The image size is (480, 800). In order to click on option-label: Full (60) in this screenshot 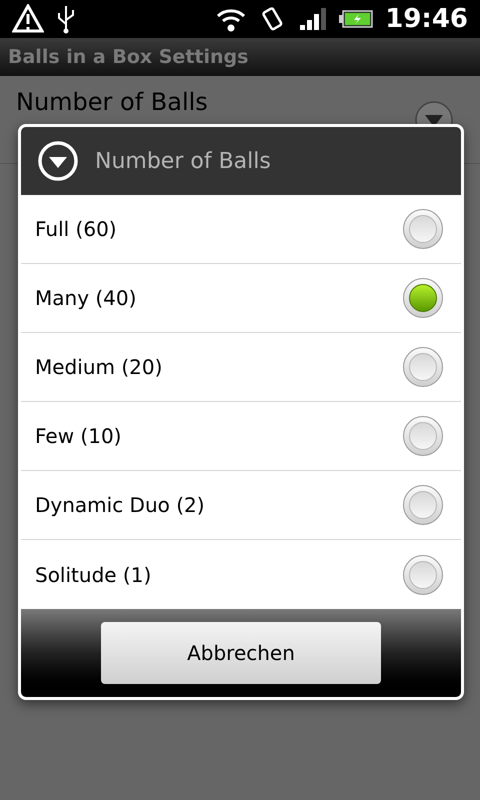, I will do `click(76, 229)`.